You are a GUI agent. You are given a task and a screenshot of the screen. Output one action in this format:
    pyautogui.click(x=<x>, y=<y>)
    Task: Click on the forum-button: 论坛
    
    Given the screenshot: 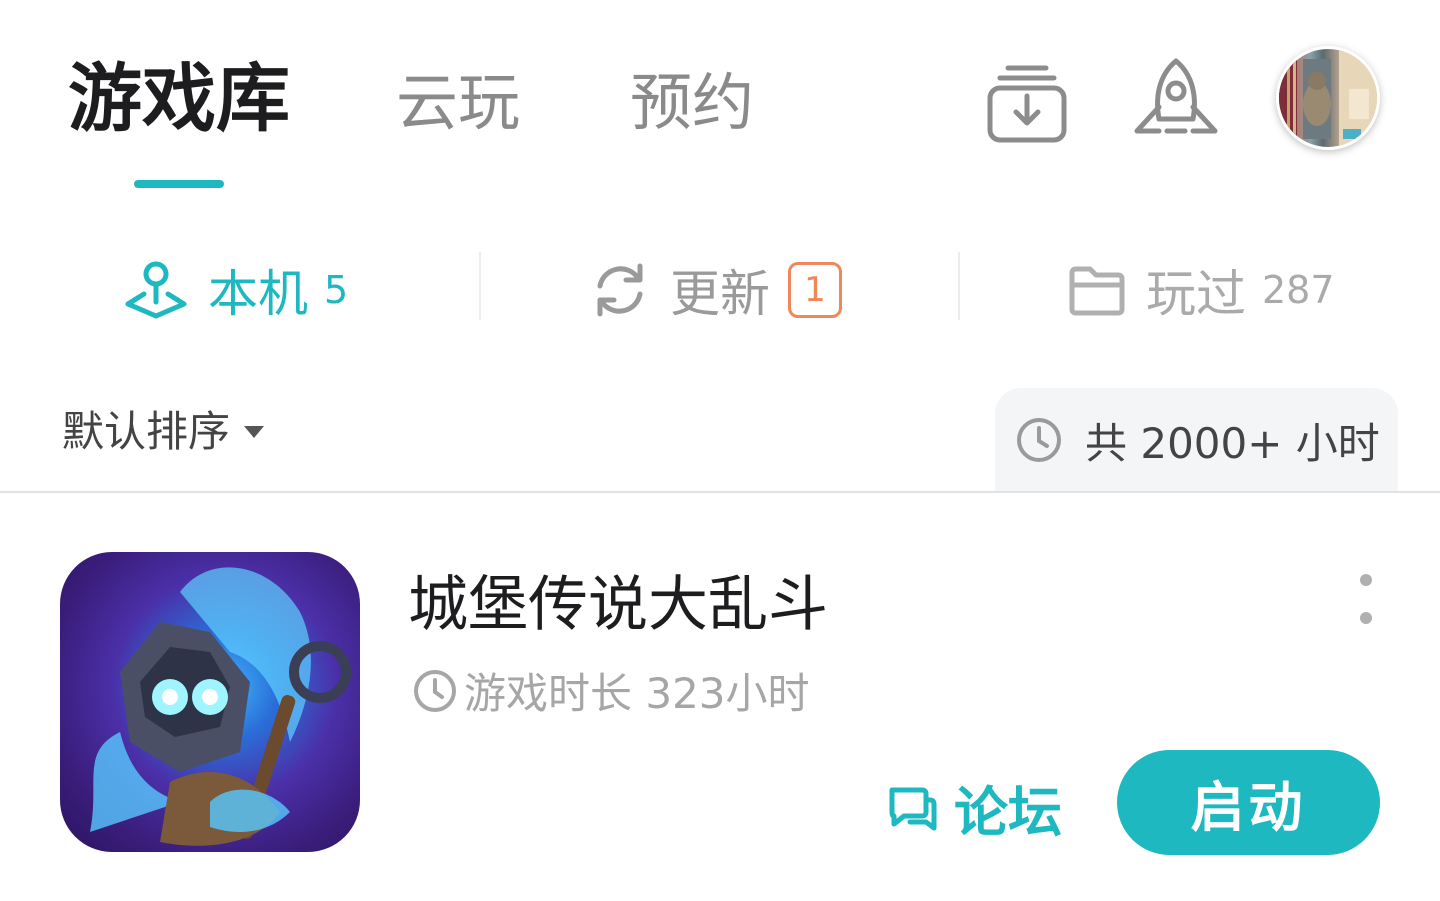 What is the action you would take?
    pyautogui.click(x=974, y=807)
    